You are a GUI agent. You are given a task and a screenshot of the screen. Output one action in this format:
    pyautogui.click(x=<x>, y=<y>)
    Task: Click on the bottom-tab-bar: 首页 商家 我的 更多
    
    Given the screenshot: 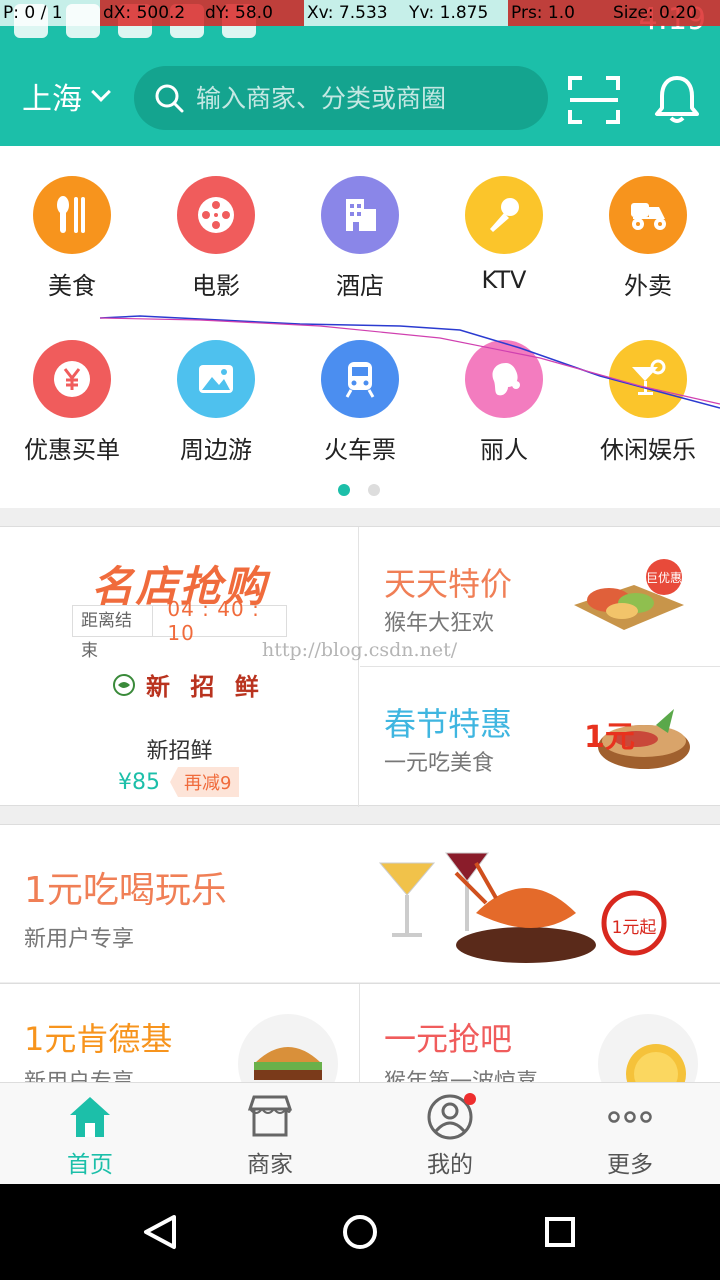 What is the action you would take?
    pyautogui.click(x=360, y=1133)
    